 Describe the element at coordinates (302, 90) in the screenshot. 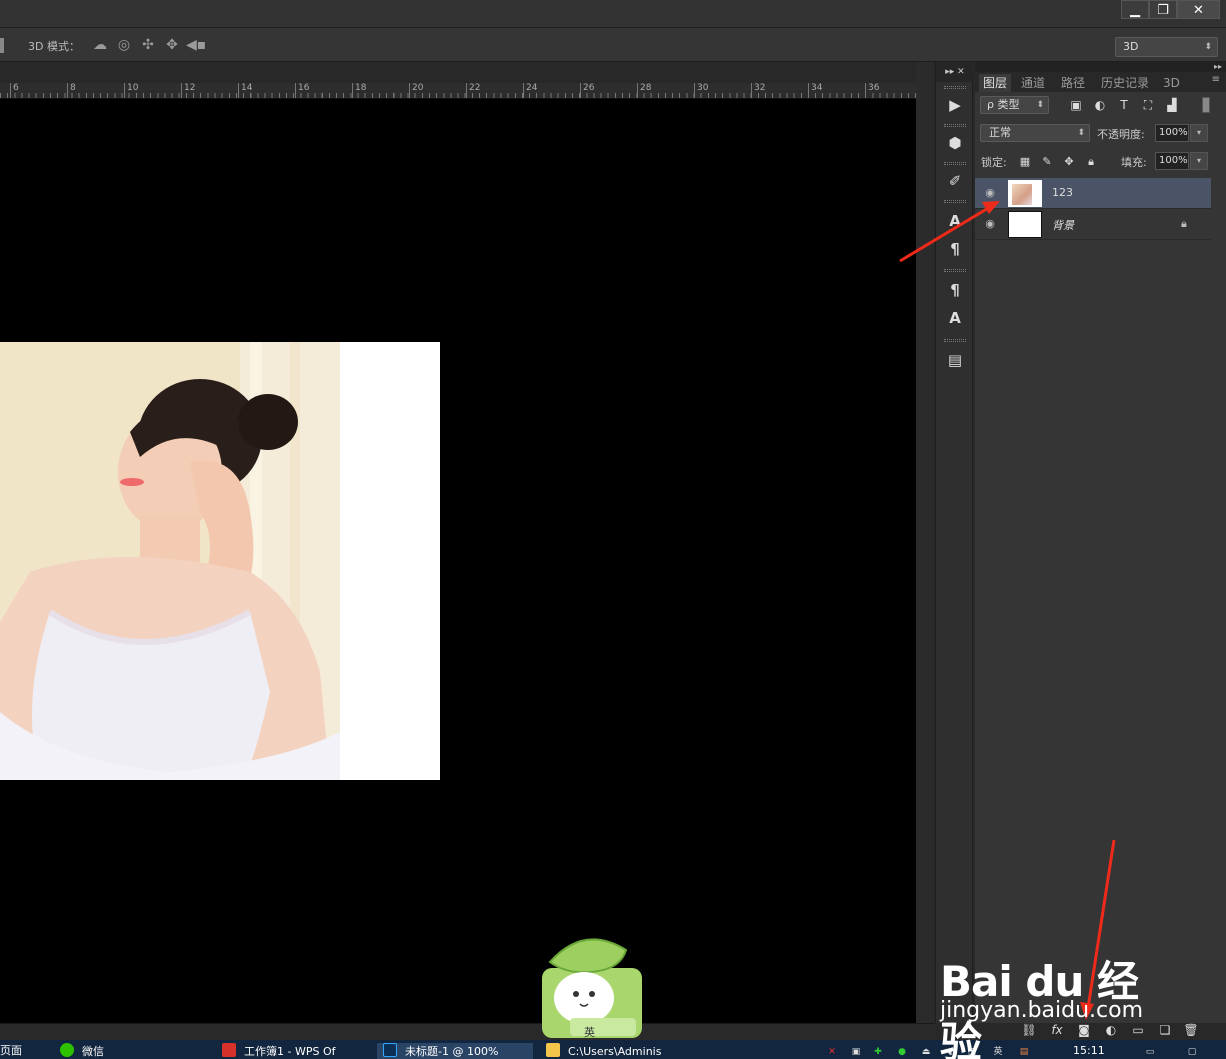

I see `ruler-label: 16` at that location.